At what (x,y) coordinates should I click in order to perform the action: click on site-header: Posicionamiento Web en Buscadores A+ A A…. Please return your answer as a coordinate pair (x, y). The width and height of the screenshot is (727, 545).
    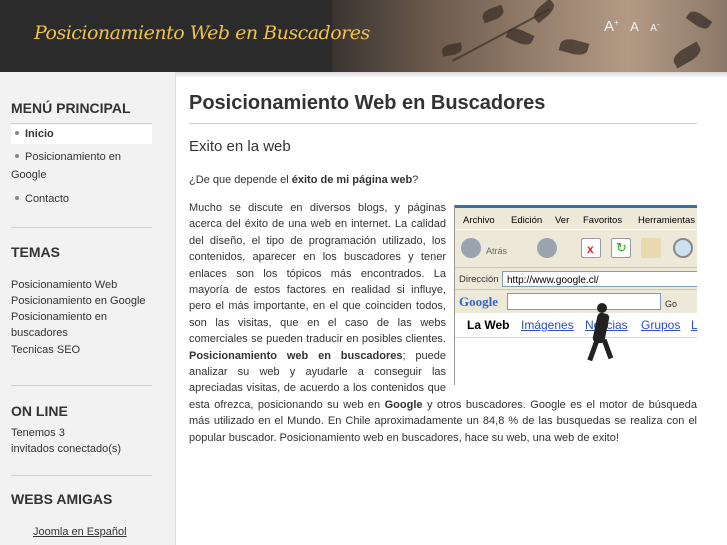
    Looking at the image, I should click on (363, 36).